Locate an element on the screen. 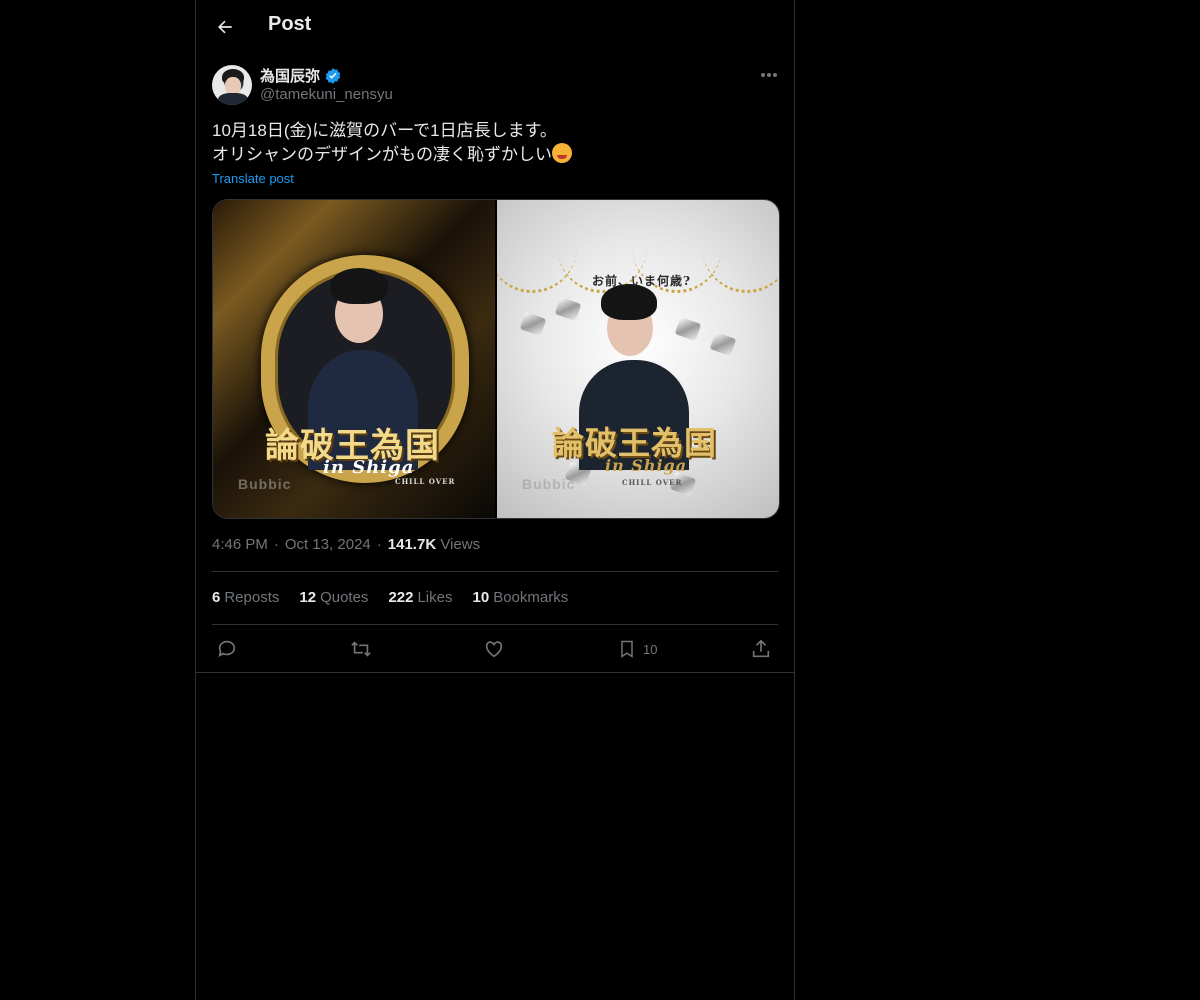  right-image-top-text: お前、いま何歳? is located at coordinates (642, 281).